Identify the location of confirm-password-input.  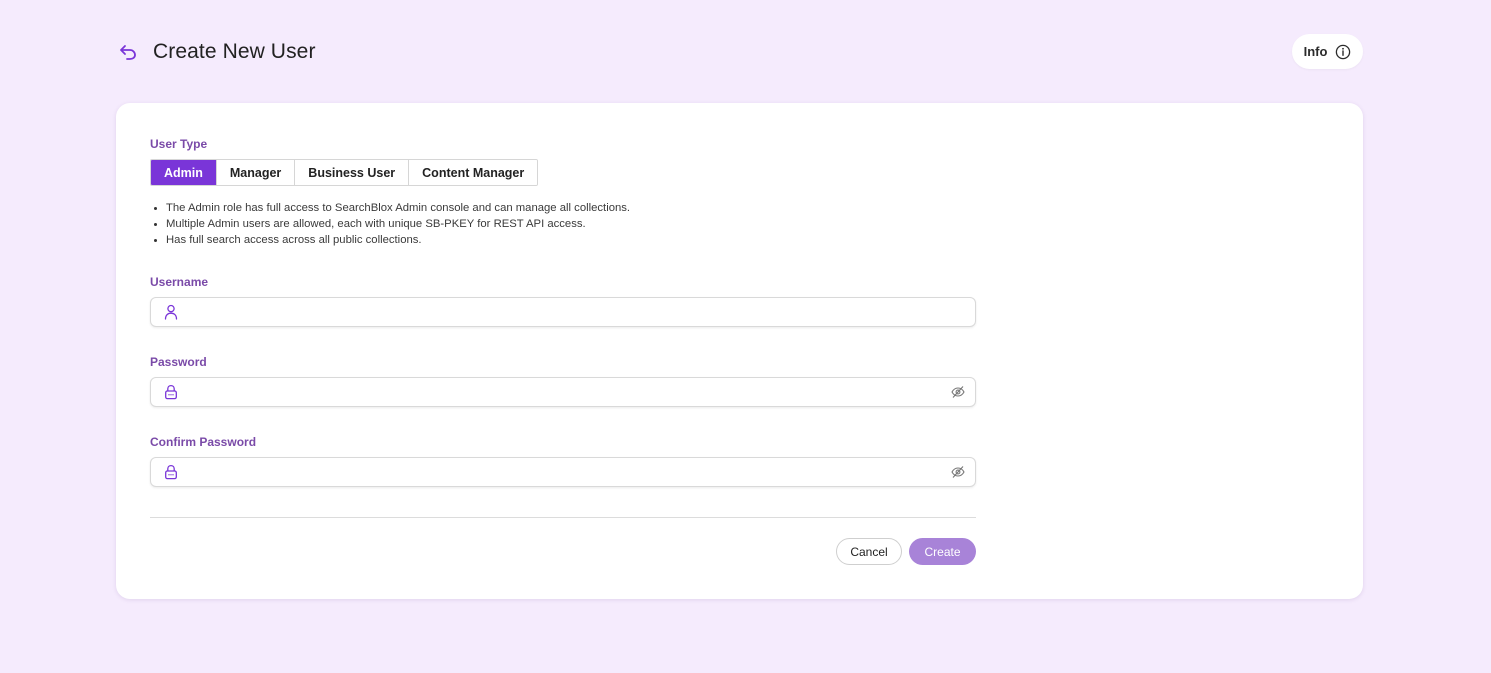
(567, 472).